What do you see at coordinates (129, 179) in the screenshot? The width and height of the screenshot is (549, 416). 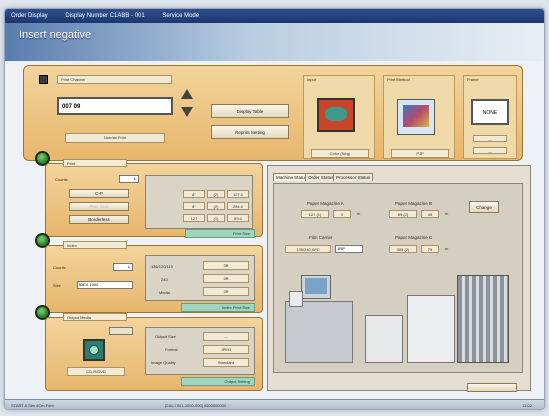 I see `print-counts-select: 1` at bounding box center [129, 179].